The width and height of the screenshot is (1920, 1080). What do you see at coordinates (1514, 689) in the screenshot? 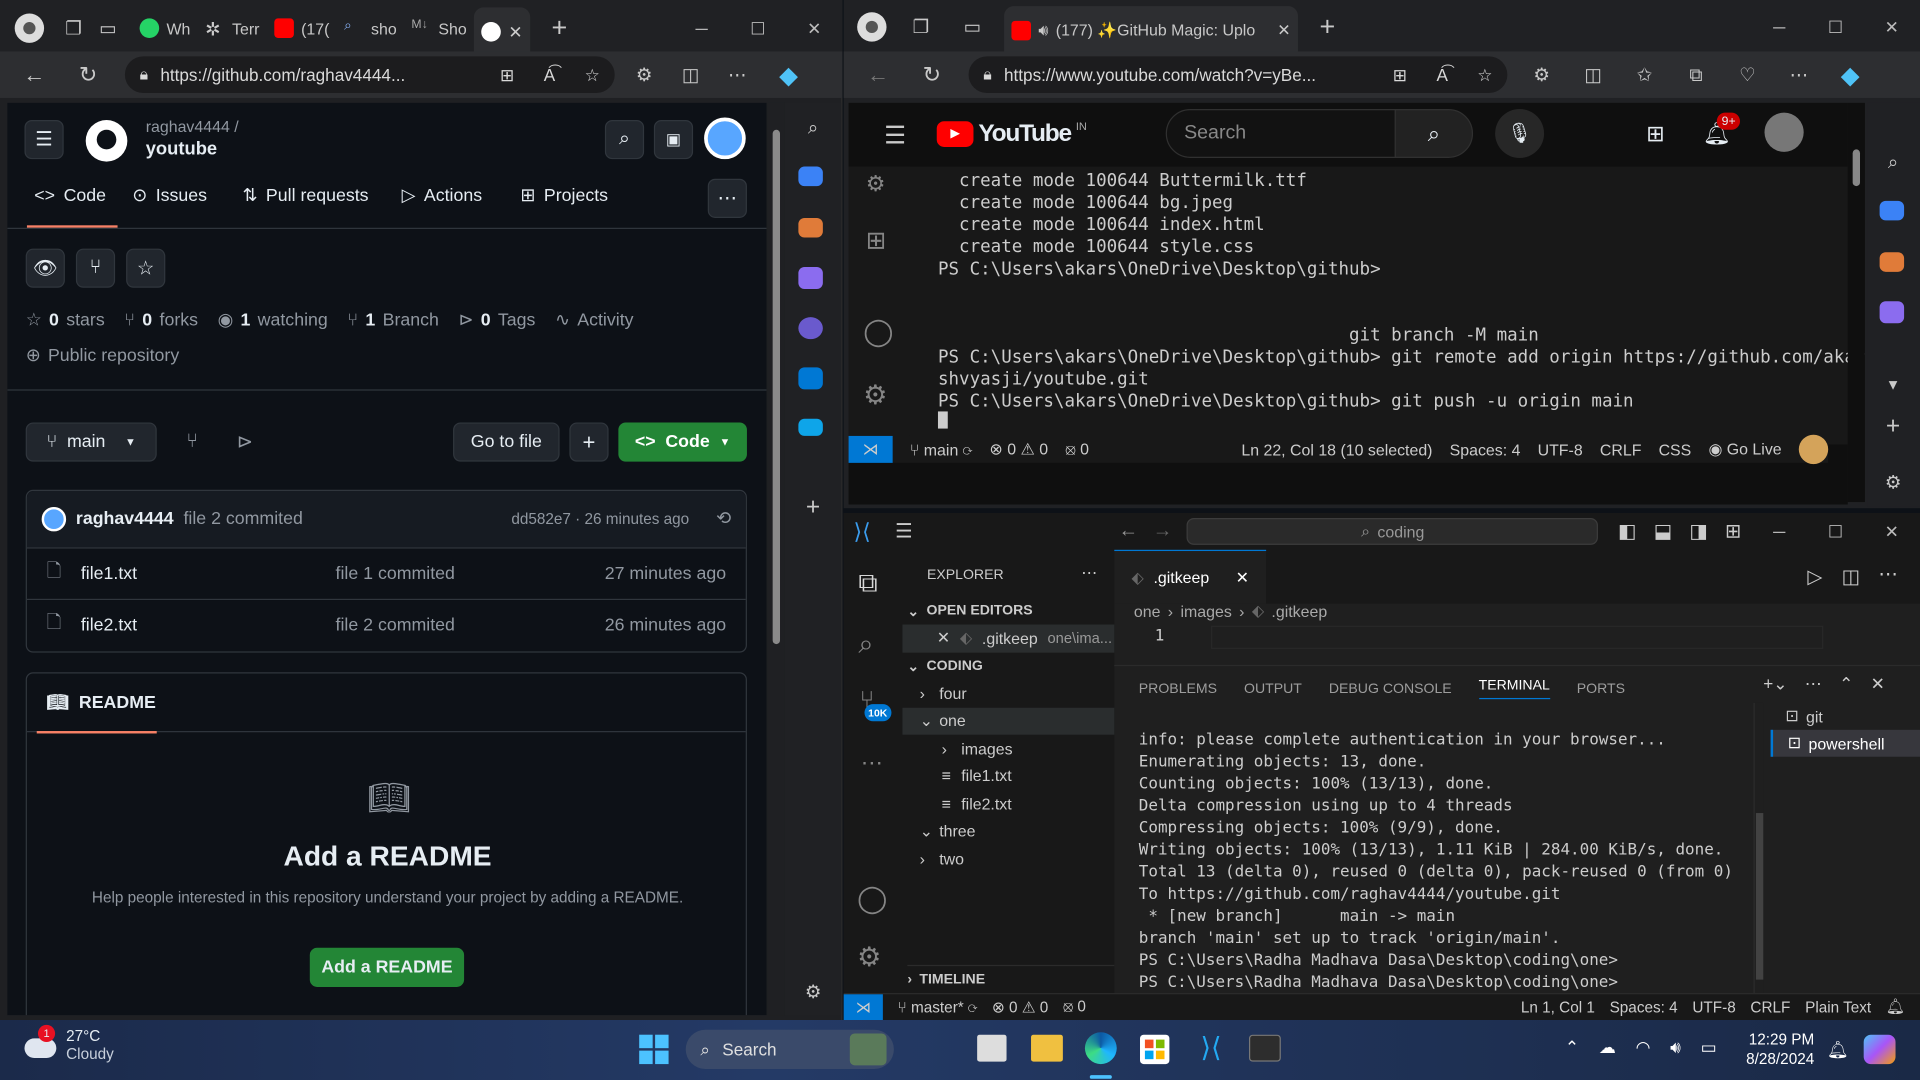
I see `tab-terminal: TERMINAL` at bounding box center [1514, 689].